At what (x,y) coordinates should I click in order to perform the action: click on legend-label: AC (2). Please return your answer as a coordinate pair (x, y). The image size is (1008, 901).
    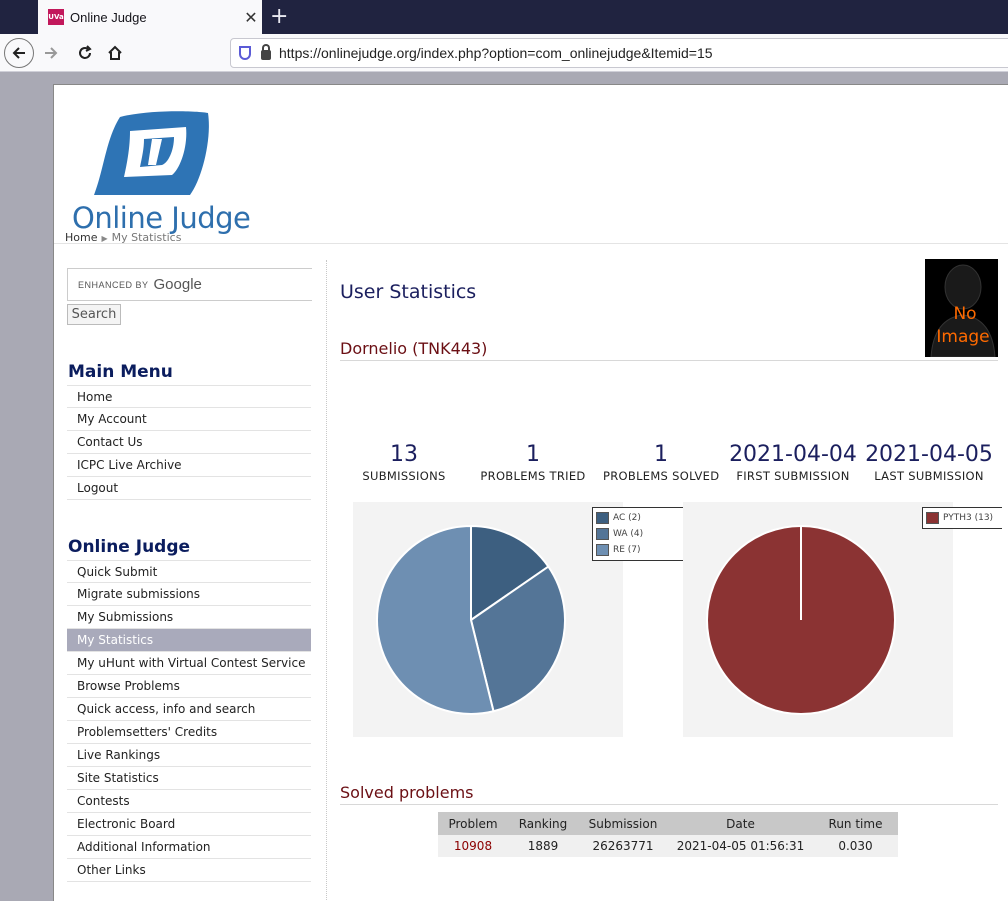
    Looking at the image, I should click on (627, 518).